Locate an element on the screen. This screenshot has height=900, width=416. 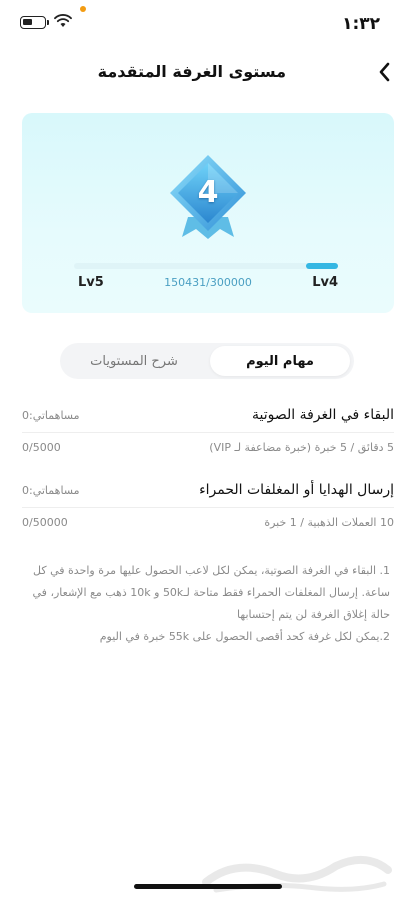
tab-levels-explanation: شرح المستويات is located at coordinates (134, 361).